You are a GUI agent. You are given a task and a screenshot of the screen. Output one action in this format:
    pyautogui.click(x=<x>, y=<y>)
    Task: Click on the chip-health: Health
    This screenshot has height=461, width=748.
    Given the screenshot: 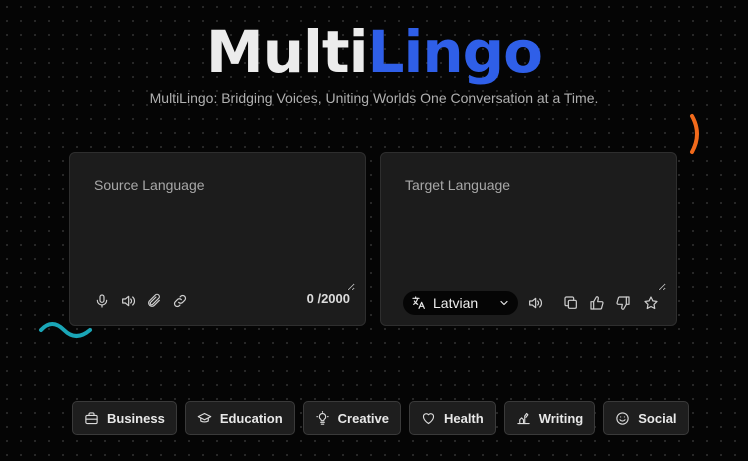 What is the action you would take?
    pyautogui.click(x=452, y=418)
    